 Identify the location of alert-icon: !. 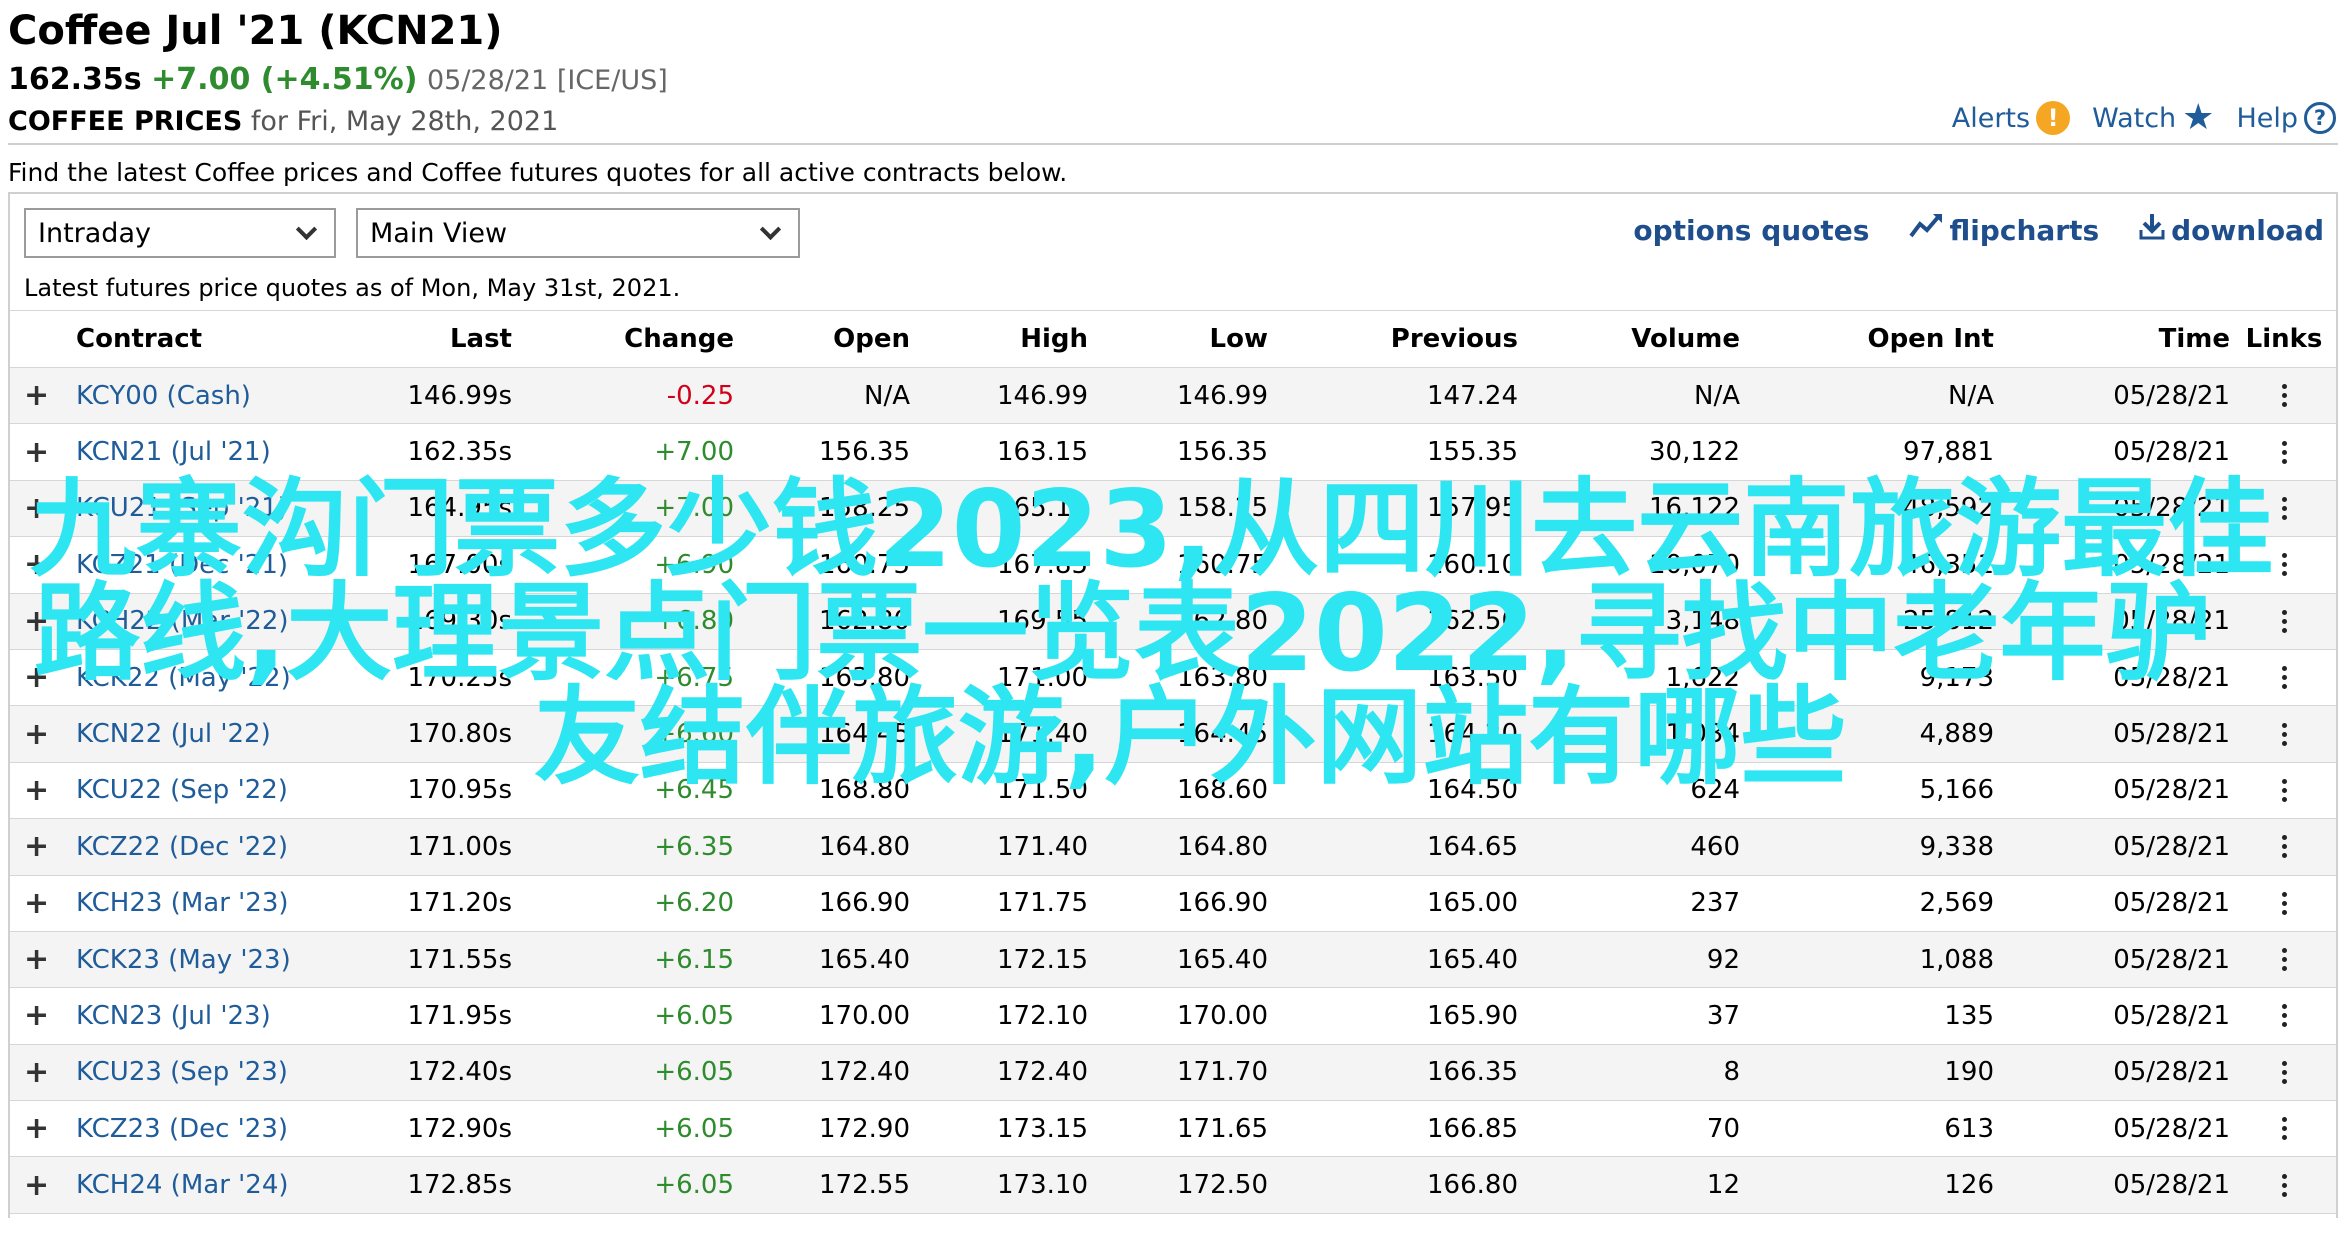
(2053, 118).